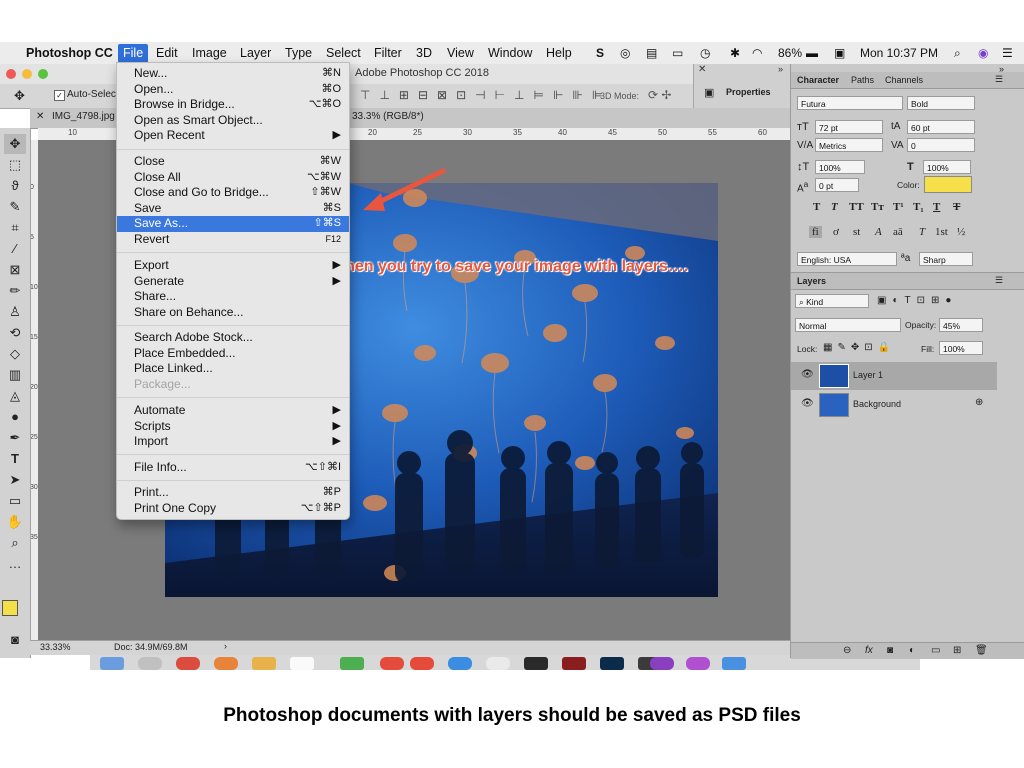 The image size is (1024, 768). What do you see at coordinates (150, 663) in the screenshot?
I see `launchpad-dock-icon` at bounding box center [150, 663].